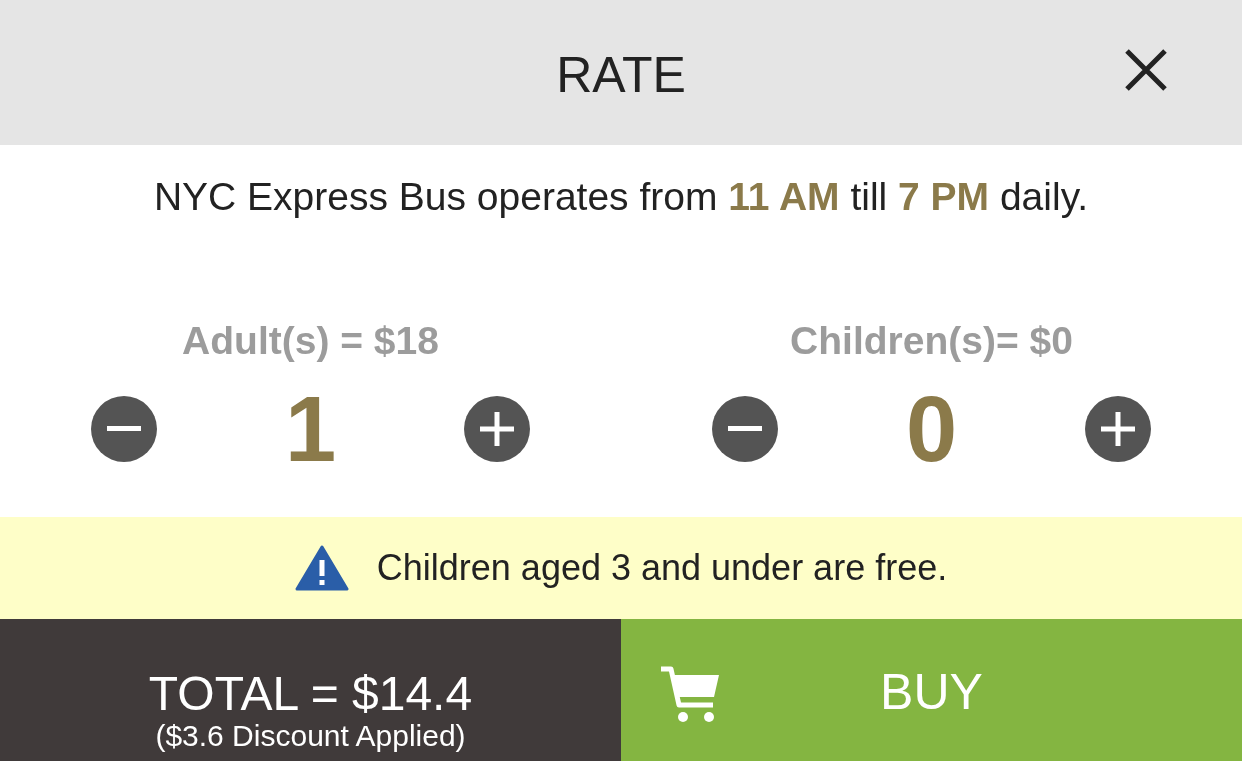 Image resolution: width=1242 pixels, height=761 pixels. Describe the element at coordinates (621, 74) in the screenshot. I see `dialog-title: RATE` at that location.